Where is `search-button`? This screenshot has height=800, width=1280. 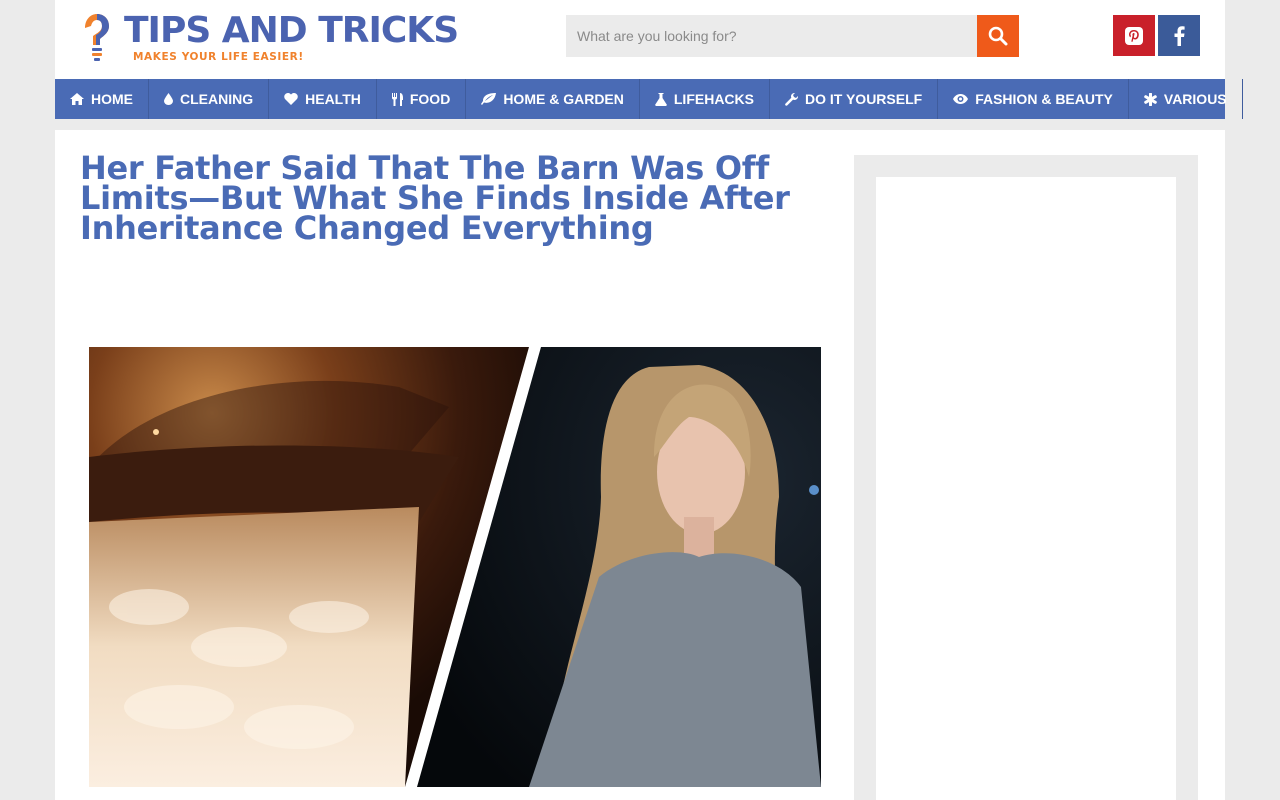
search-button is located at coordinates (998, 36).